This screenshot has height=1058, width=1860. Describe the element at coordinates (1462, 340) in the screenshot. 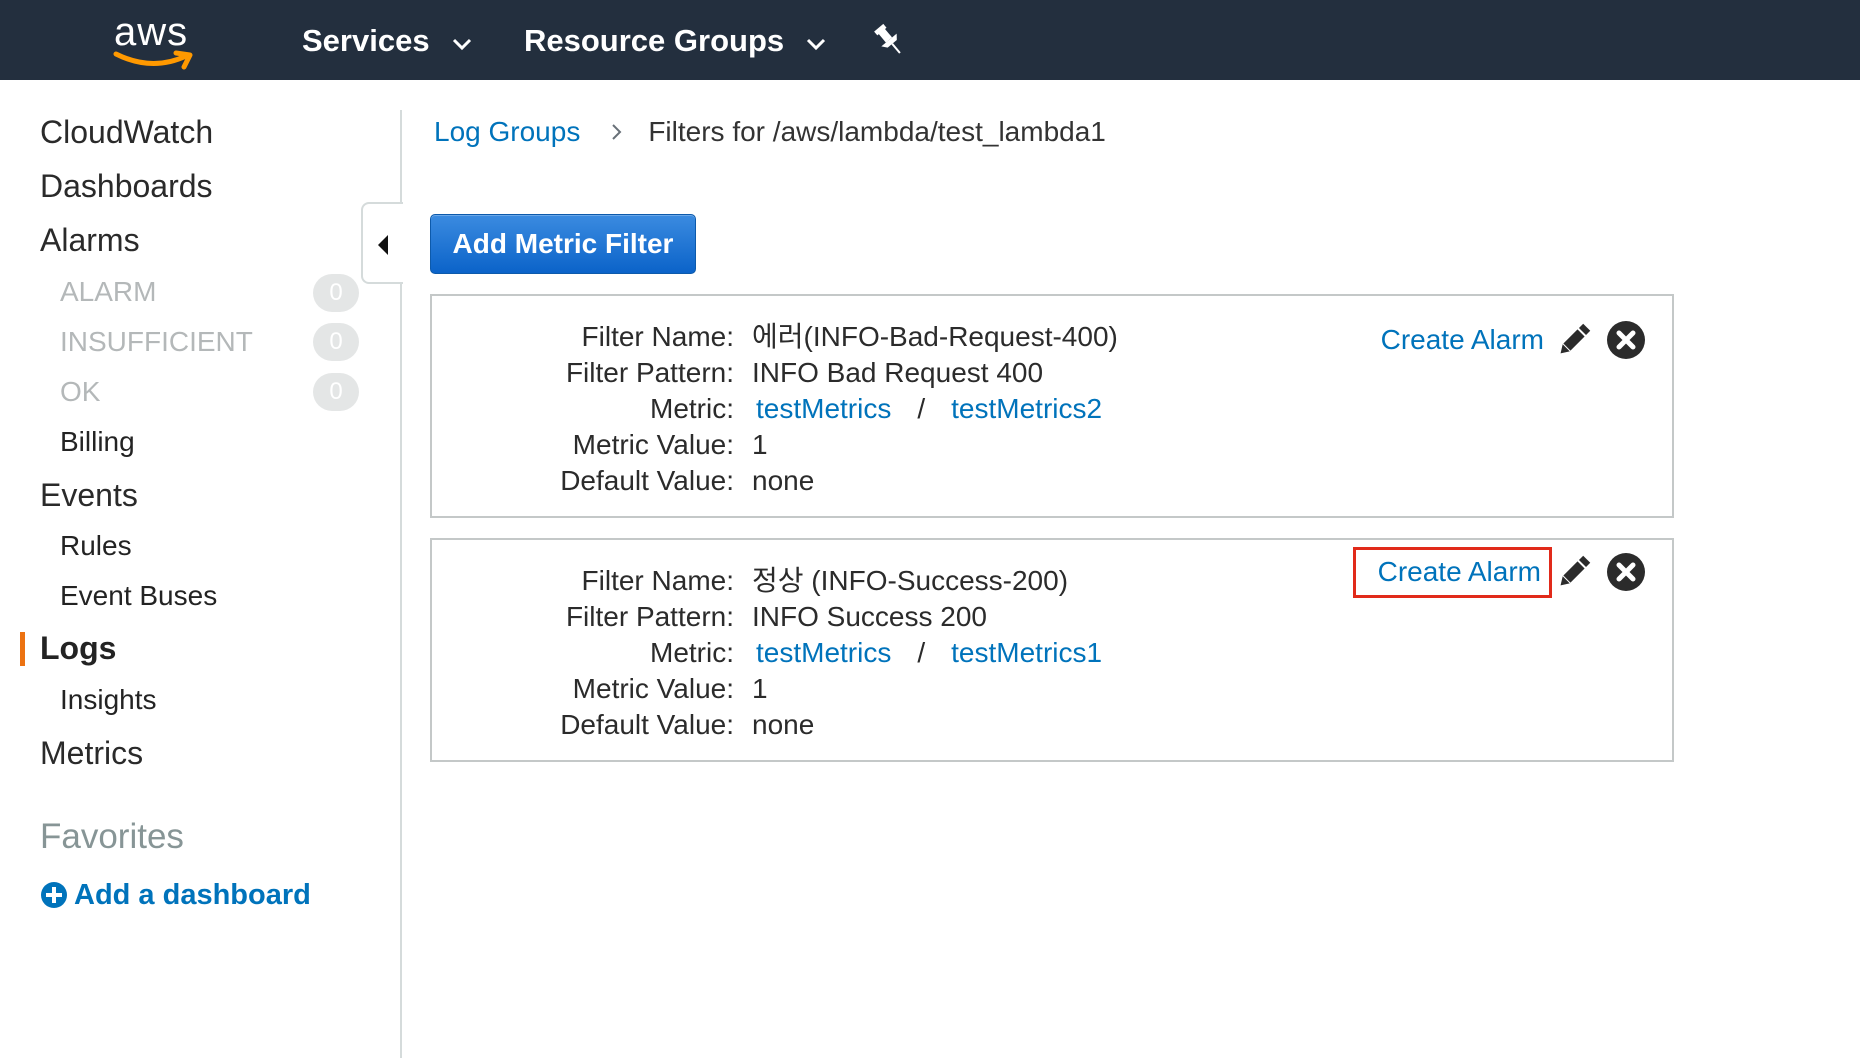

I see `create-alarm-link: Create Alarm` at that location.